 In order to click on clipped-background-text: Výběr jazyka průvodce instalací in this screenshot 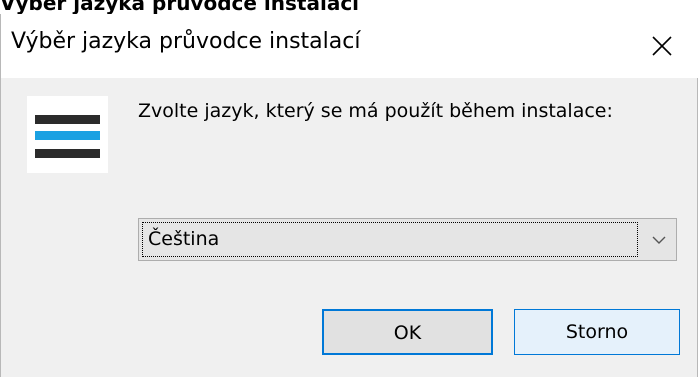, I will do `click(349, 7)`.